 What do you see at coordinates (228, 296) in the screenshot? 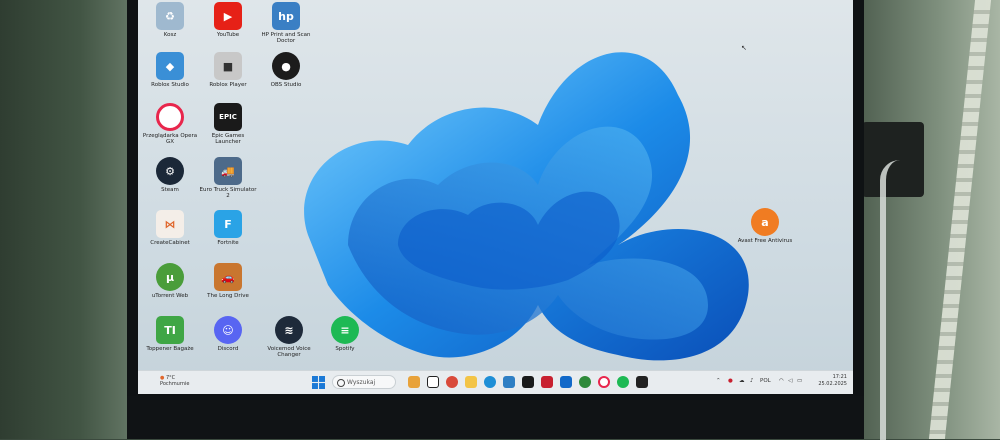
I see `desktop-icon-label: The Long Drive` at bounding box center [228, 296].